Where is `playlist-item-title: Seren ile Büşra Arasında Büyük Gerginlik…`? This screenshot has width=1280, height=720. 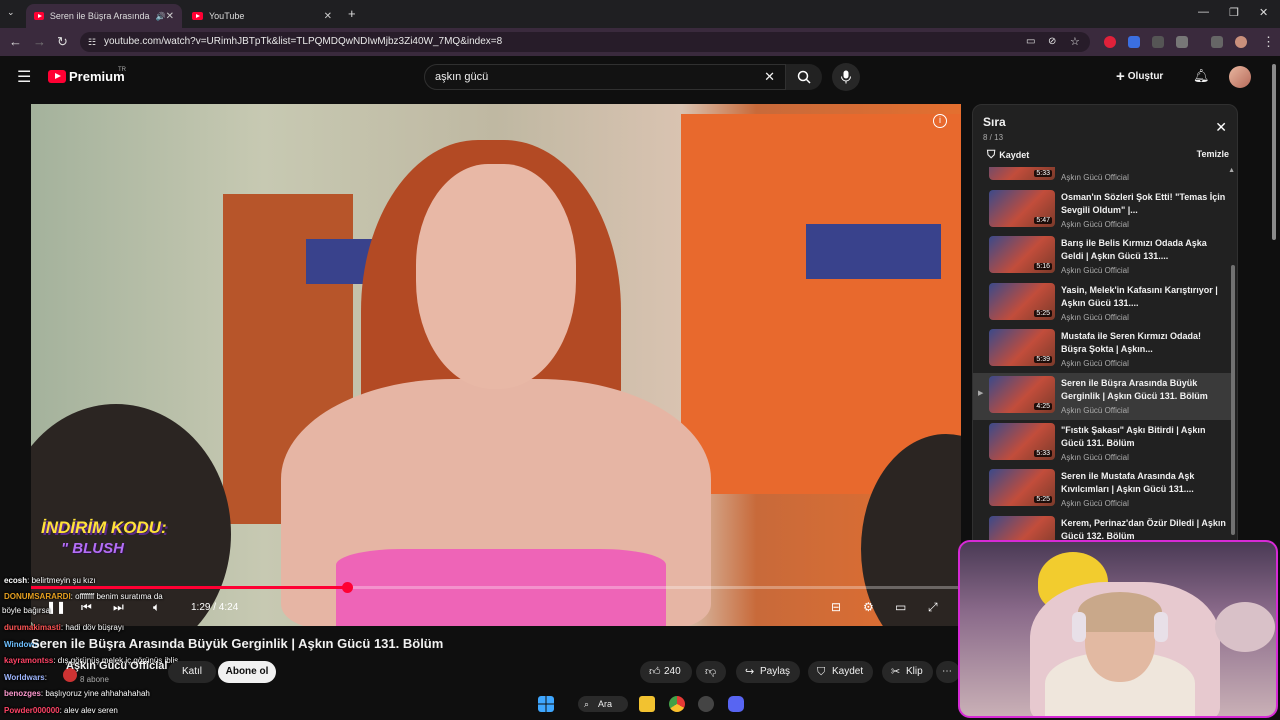 playlist-item-title: Seren ile Büşra Arasında Büyük Gerginlik… is located at coordinates (1144, 390).